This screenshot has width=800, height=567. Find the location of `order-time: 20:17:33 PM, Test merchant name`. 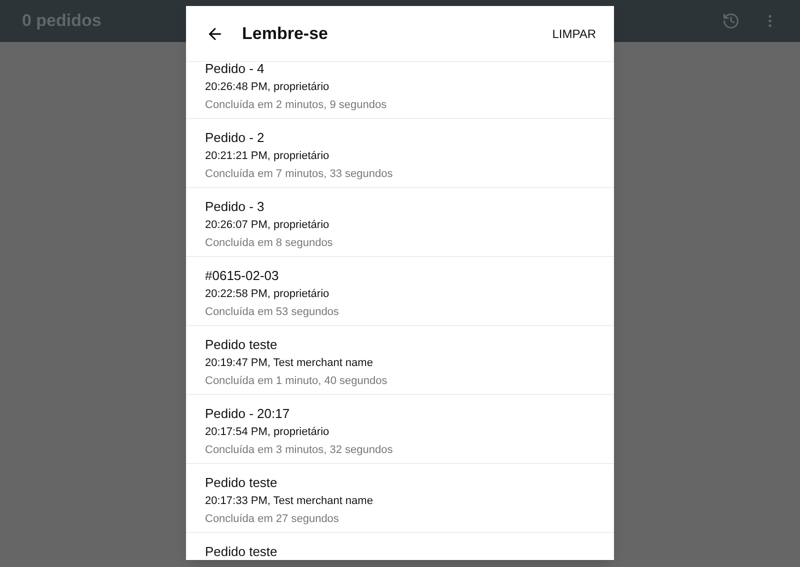

order-time: 20:17:33 PM, Test merchant name is located at coordinates (289, 501).